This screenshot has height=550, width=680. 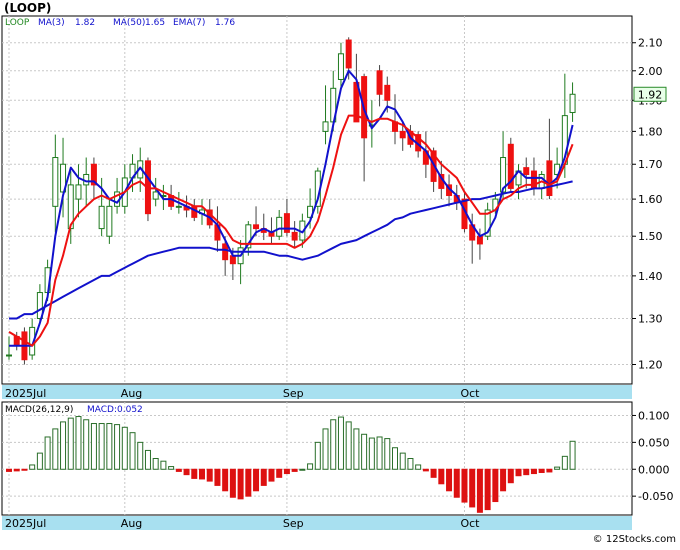 What do you see at coordinates (17, 23) in the screenshot?
I see `legend-ticker: LOOP` at bounding box center [17, 23].